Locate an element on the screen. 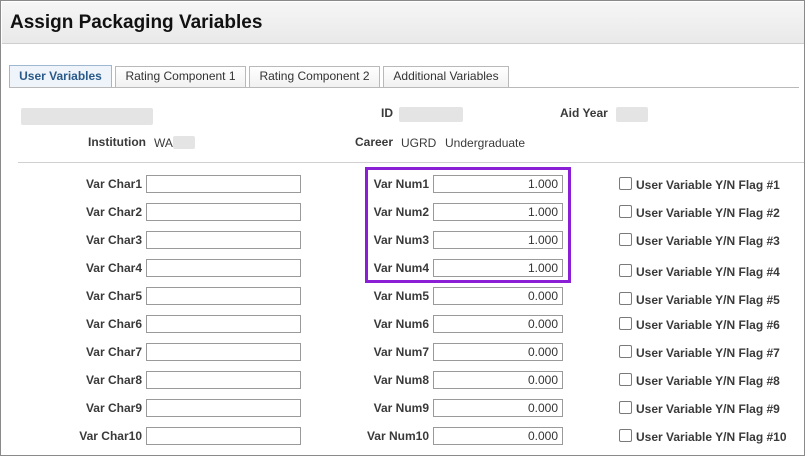 The width and height of the screenshot is (805, 456). yn-flag-label: User Variable Y/N Flag #6 is located at coordinates (708, 325).